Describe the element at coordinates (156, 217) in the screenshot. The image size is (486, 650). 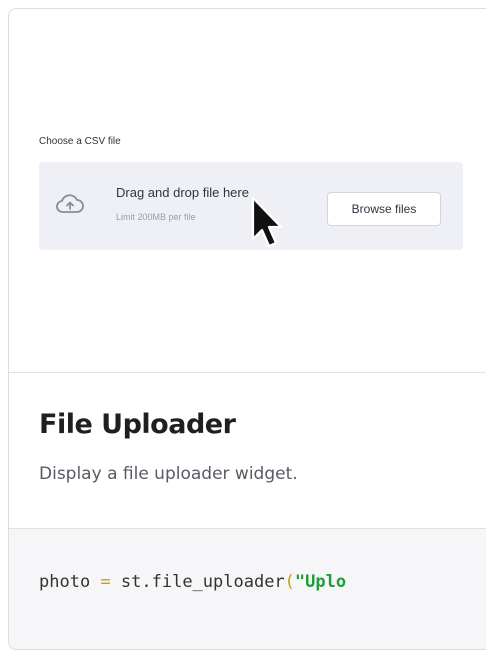
I see `dropzone-limit-text: Limit 200MB per file` at that location.